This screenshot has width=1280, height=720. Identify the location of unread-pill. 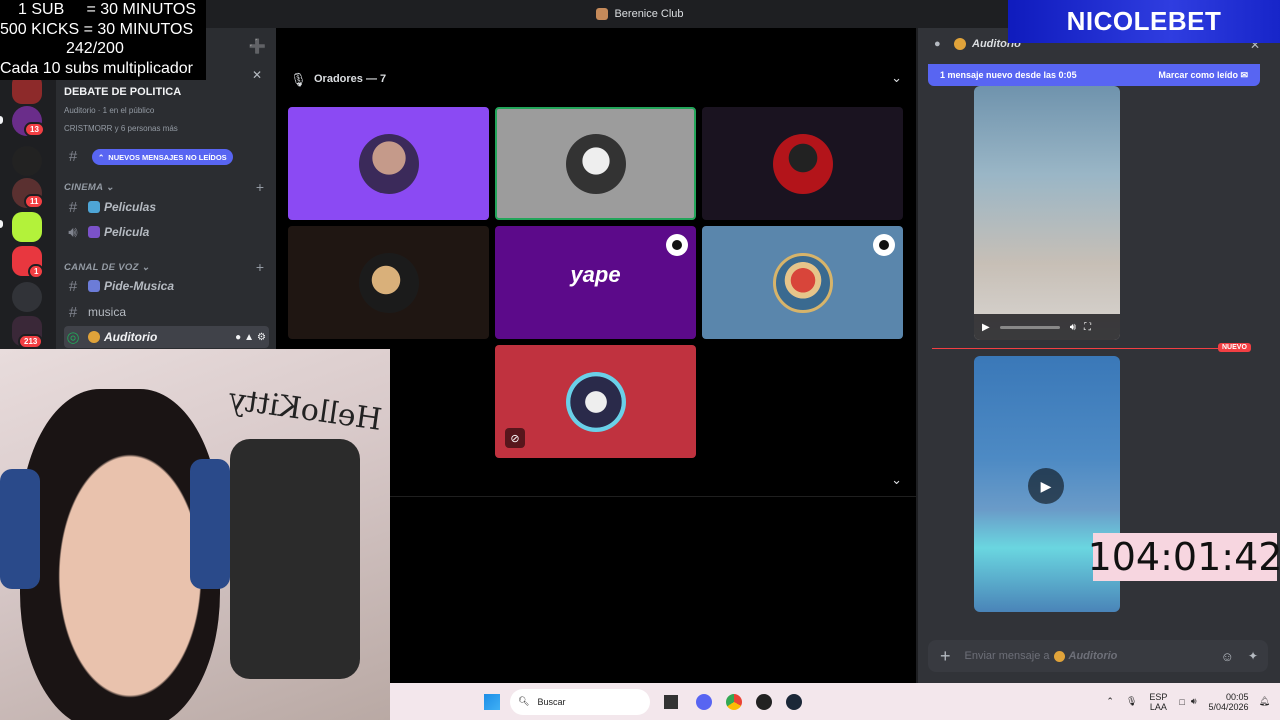
(1, 120).